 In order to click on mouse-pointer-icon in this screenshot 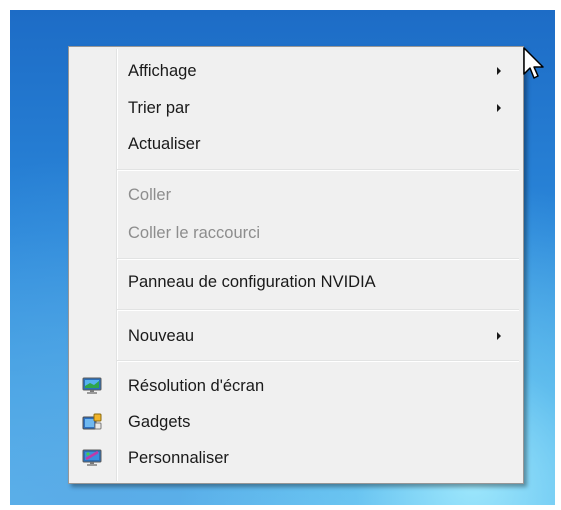, I will do `click(535, 64)`.